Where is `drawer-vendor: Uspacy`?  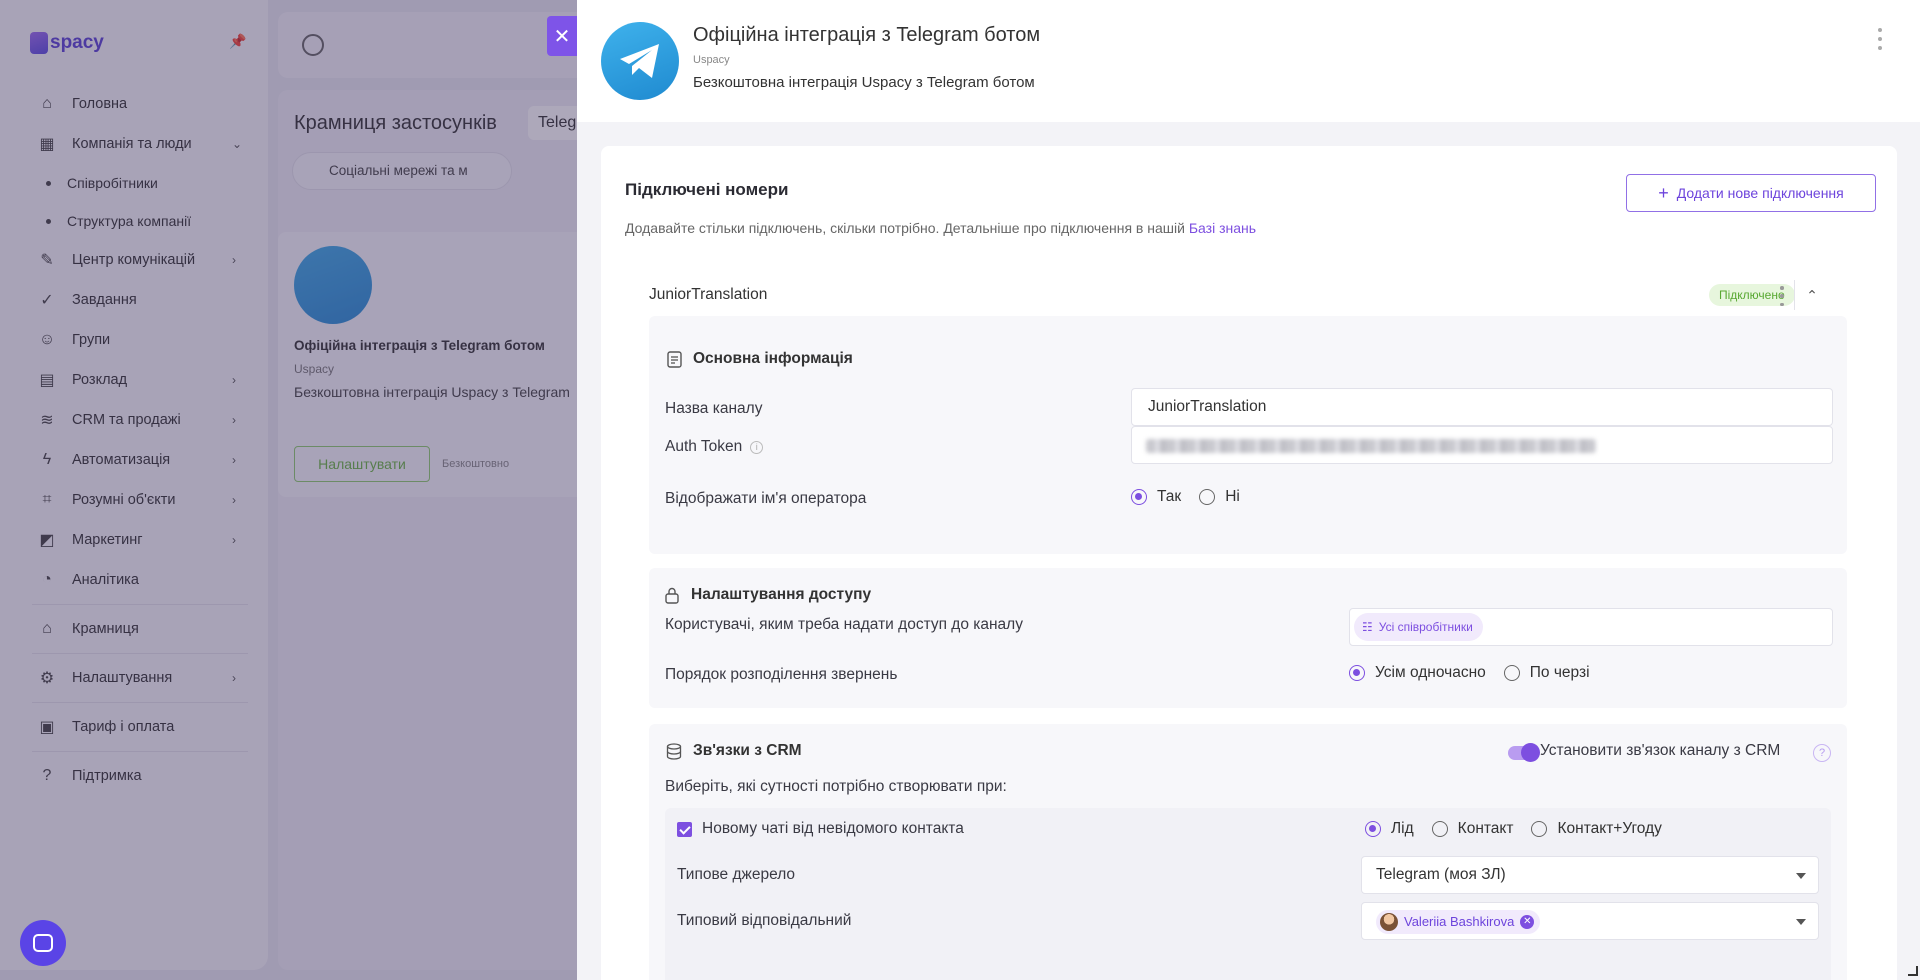
drawer-vendor: Uspacy is located at coordinates (711, 60).